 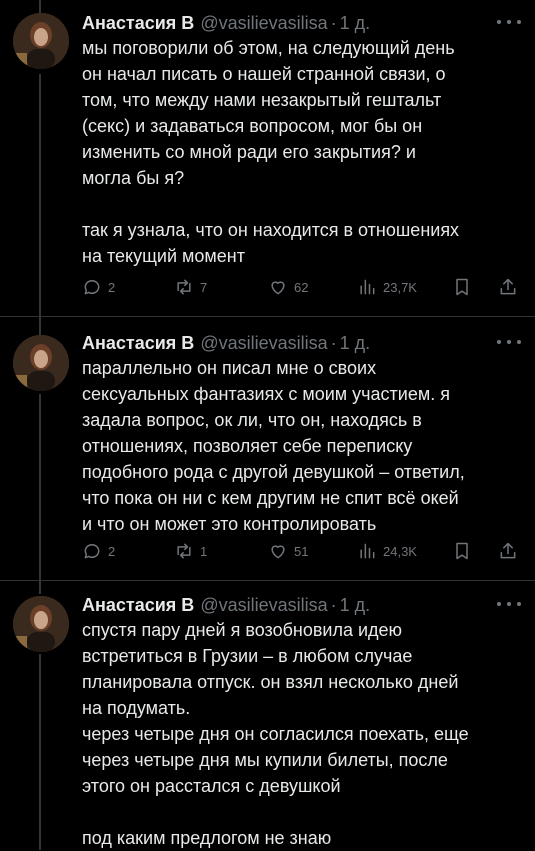 I want to click on like-count: 51, so click(x=301, y=551).